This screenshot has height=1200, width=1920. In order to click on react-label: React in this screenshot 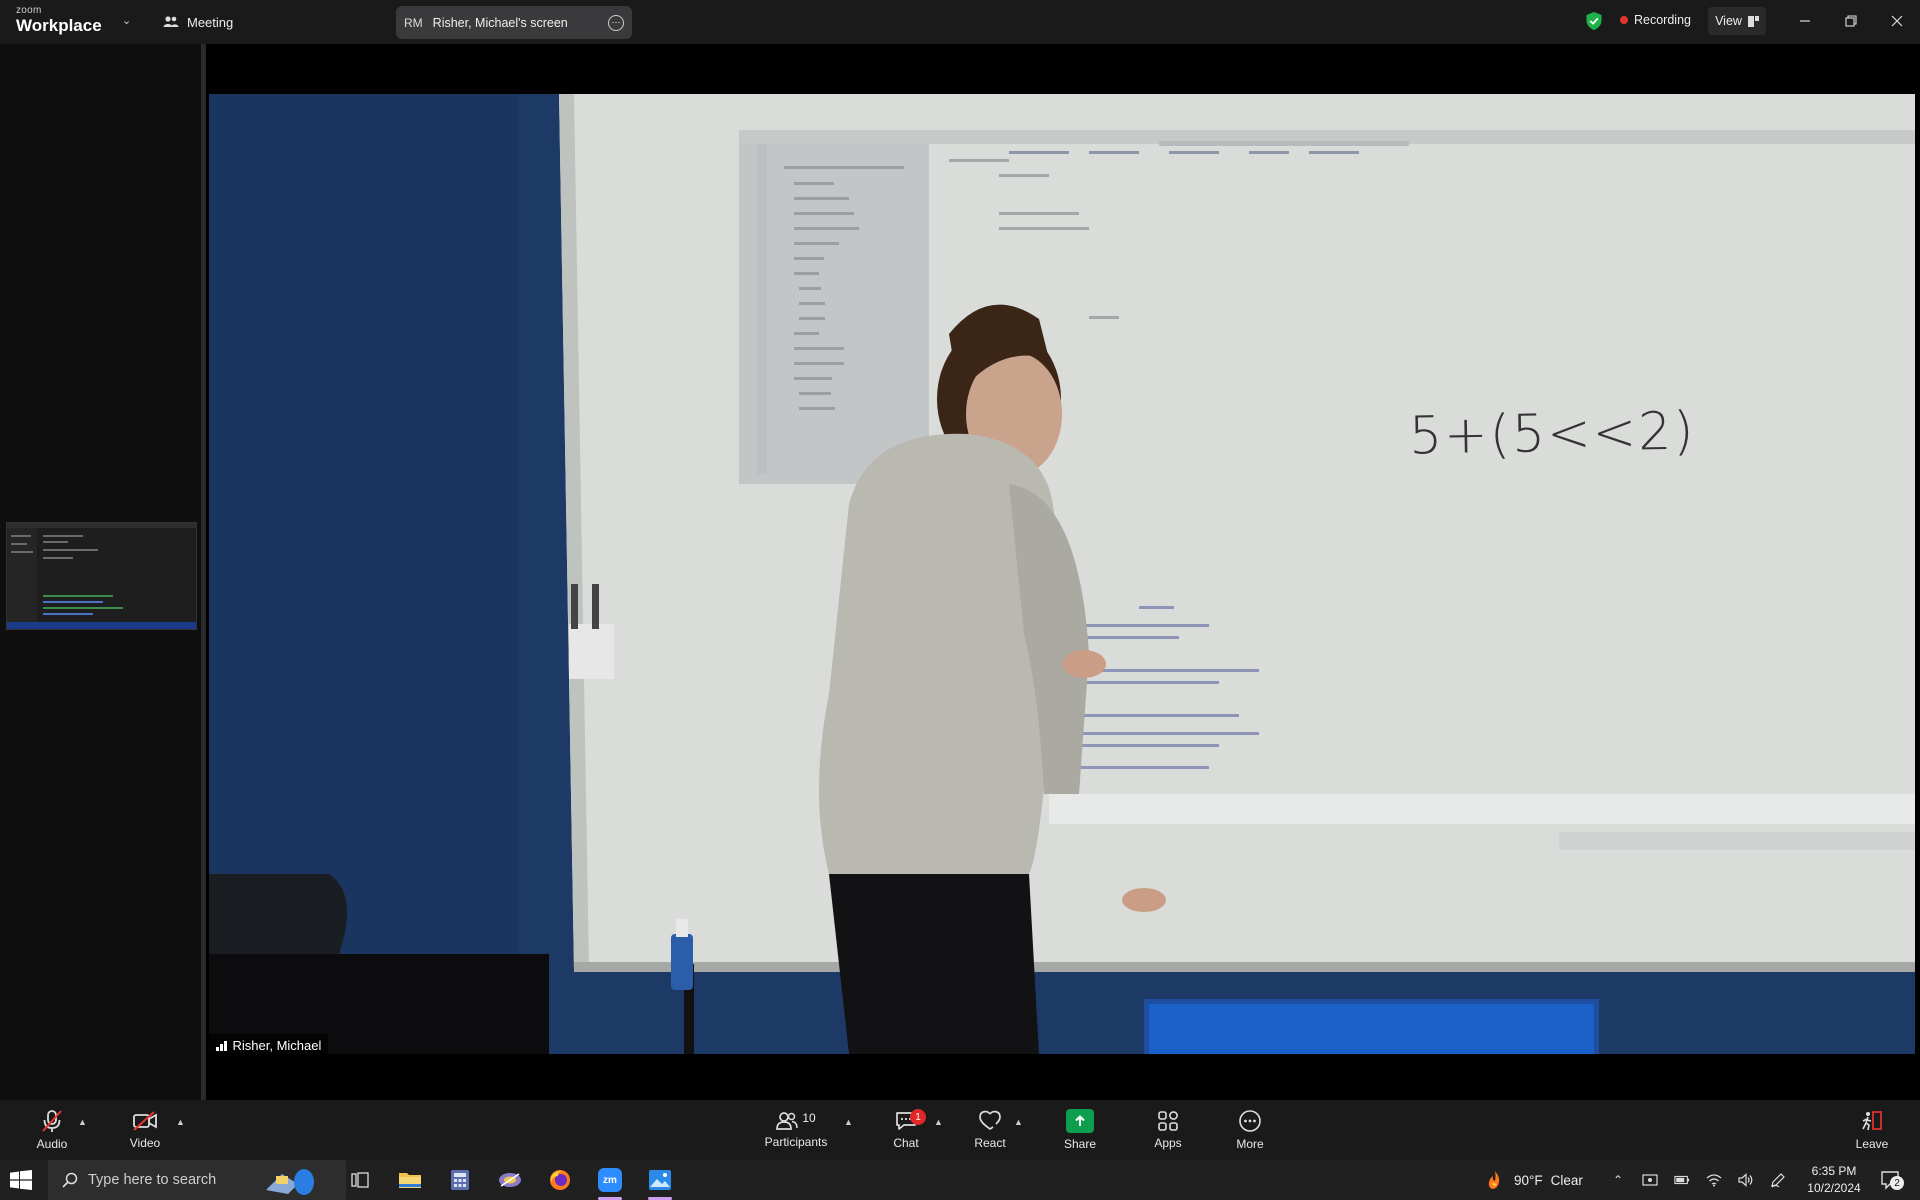, I will do `click(990, 1143)`.